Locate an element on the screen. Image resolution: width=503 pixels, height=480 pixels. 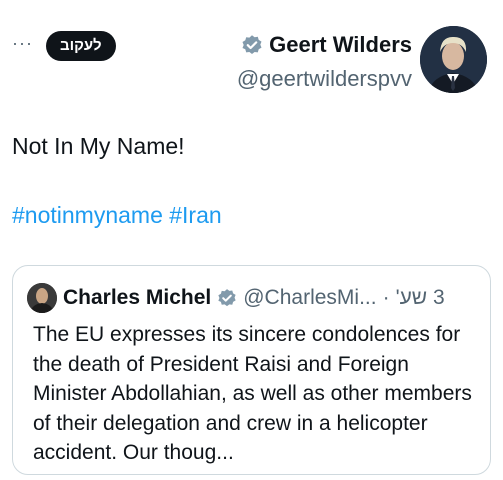
tweet-hashtags: #notinmyname #Iran is located at coordinates (117, 215).